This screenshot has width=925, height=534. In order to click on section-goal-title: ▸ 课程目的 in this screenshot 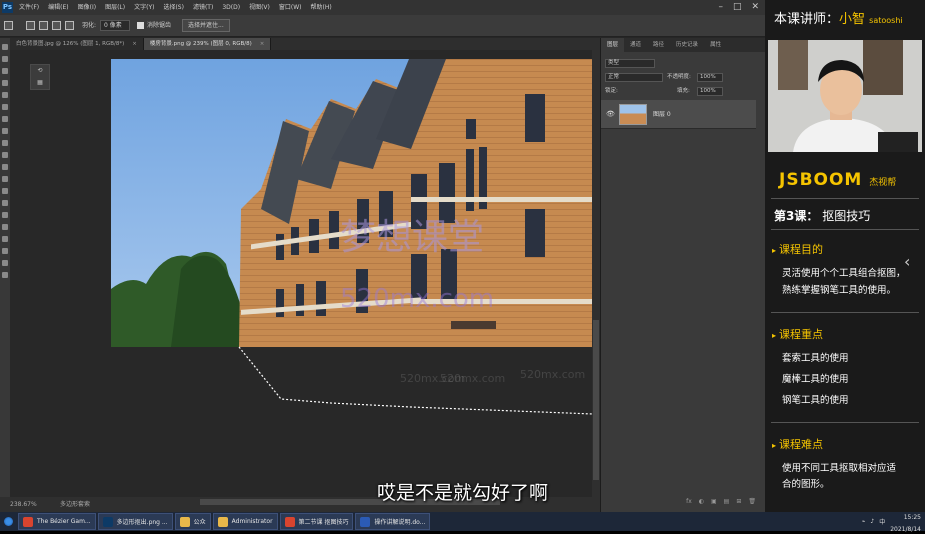, I will do `click(797, 249)`.